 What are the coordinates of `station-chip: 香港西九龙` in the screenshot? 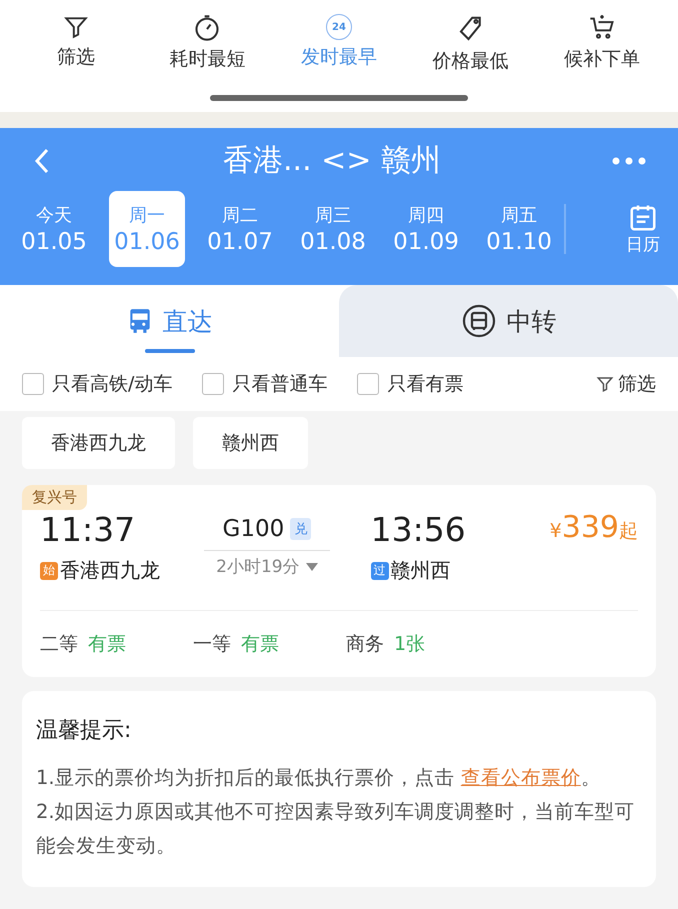 It's located at (98, 443).